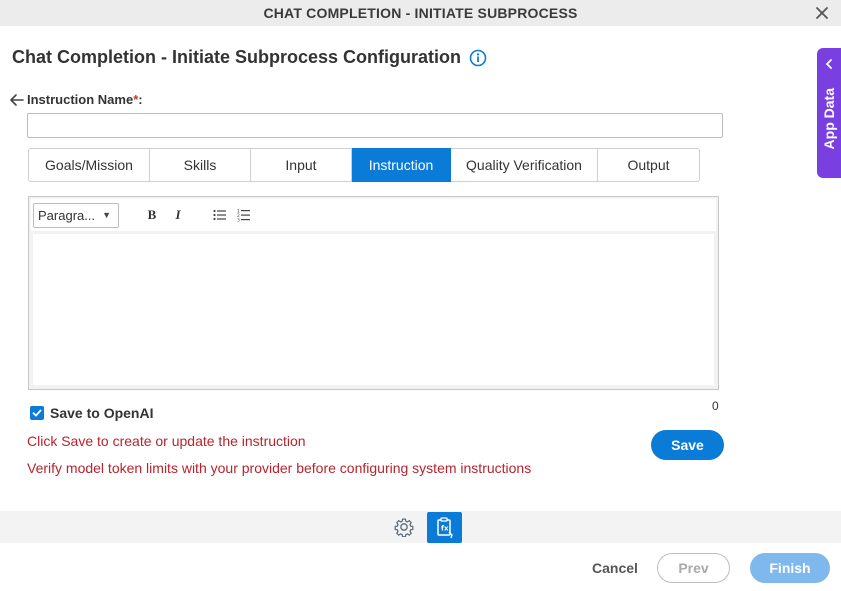 This screenshot has width=841, height=591. I want to click on gear-icon, so click(404, 527).